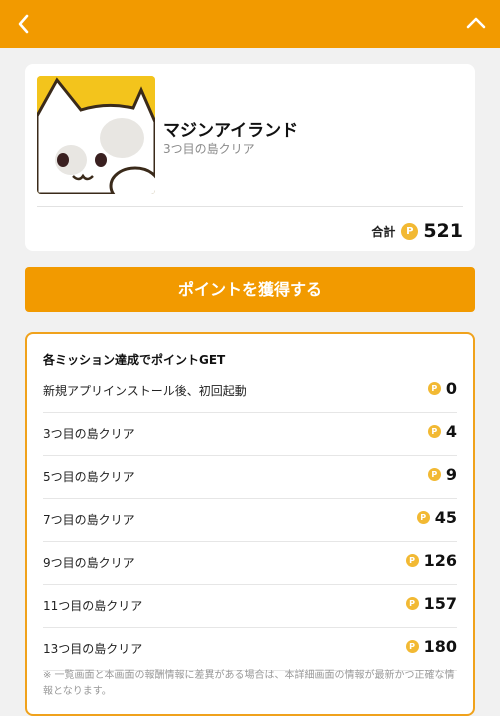  I want to click on mission-label: 9つ目の島クリア, so click(89, 563).